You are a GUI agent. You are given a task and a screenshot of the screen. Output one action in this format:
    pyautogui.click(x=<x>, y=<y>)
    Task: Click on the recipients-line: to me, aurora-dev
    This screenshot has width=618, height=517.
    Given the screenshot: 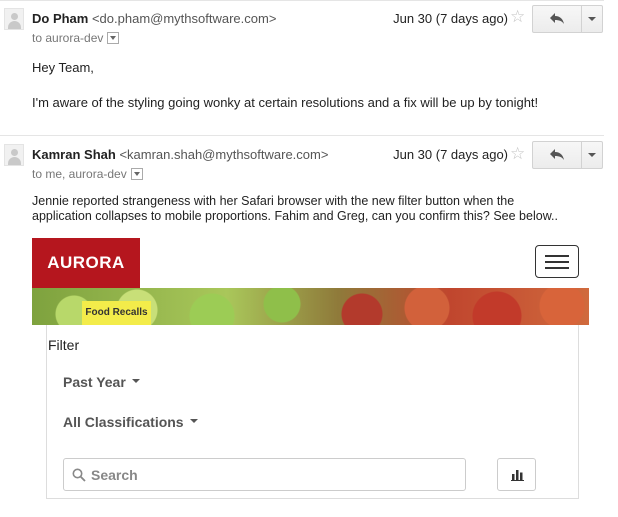 What is the action you would take?
    pyautogui.click(x=87, y=174)
    